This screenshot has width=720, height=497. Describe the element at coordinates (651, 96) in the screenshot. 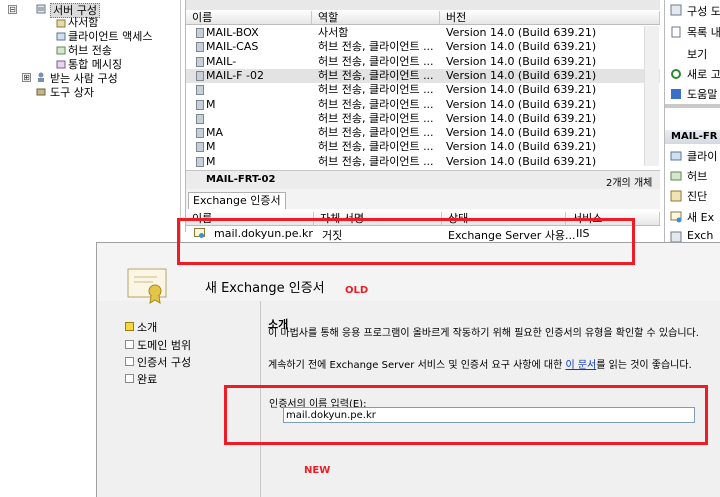

I see `vertical-scrollbar` at that location.